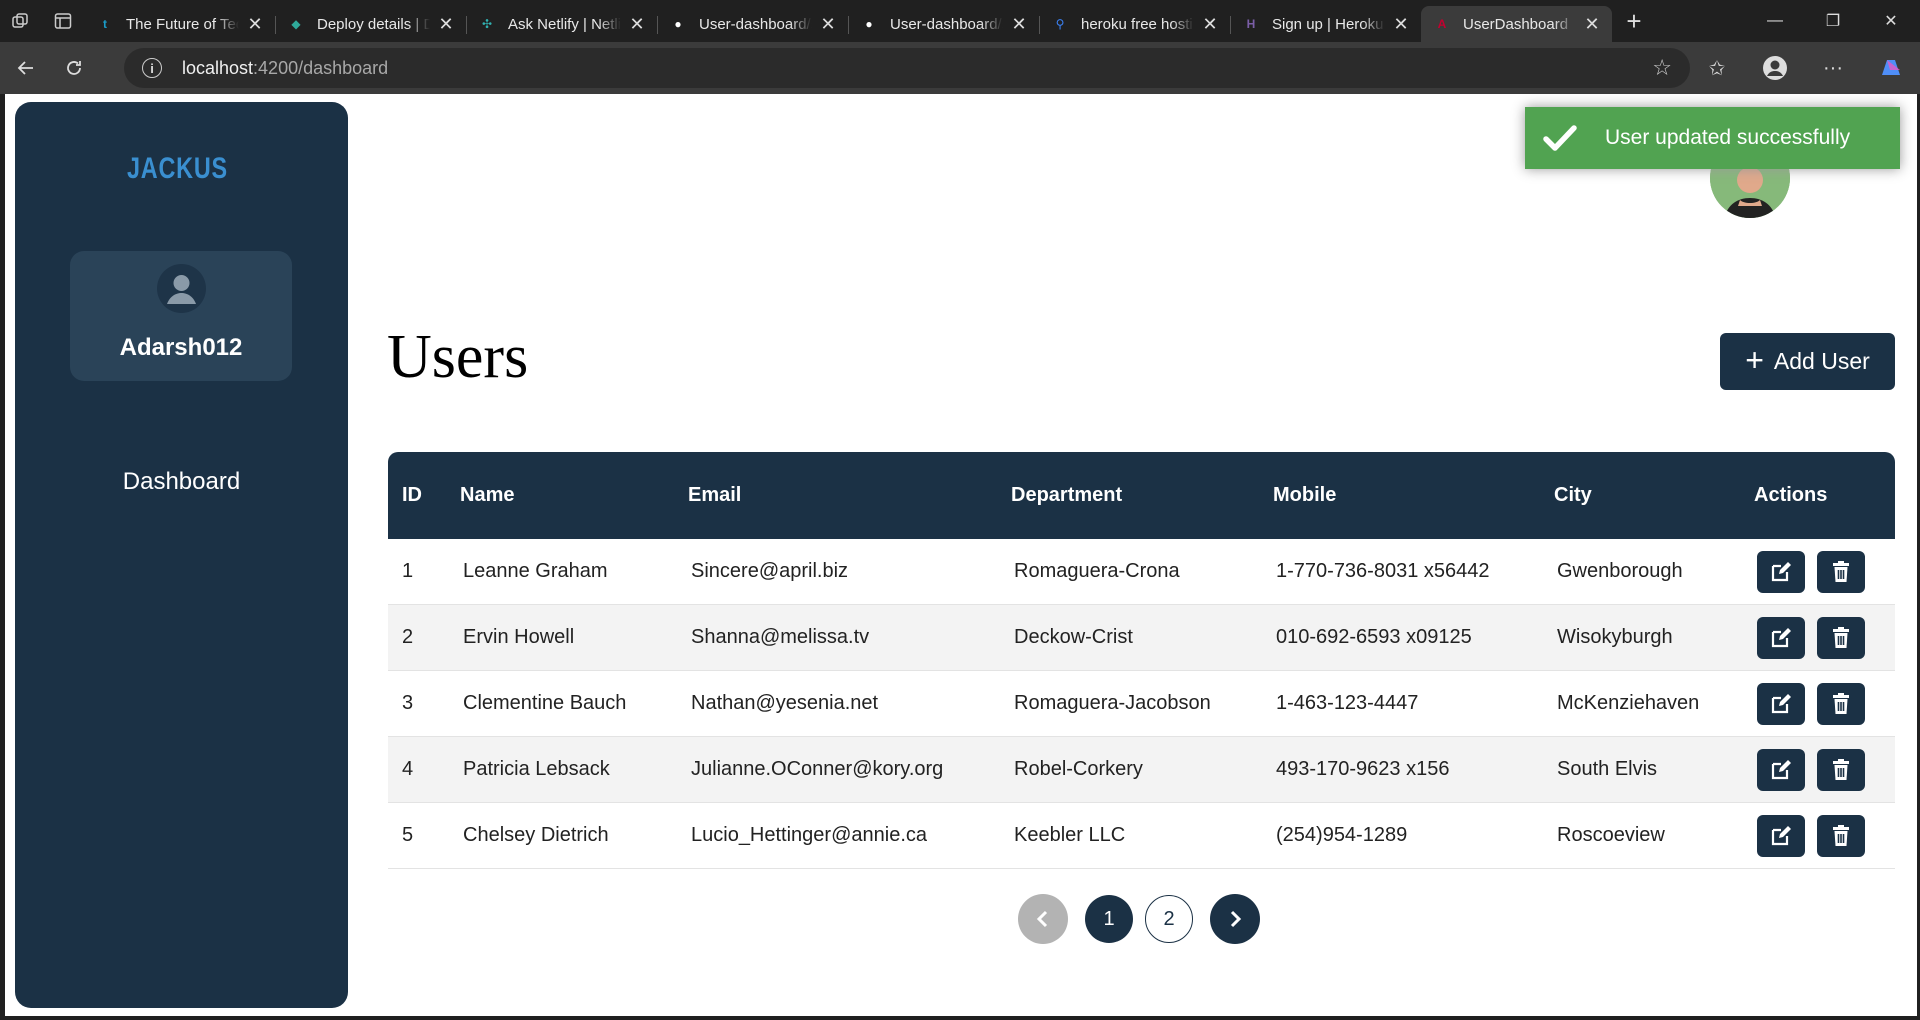 The image size is (1920, 1020). What do you see at coordinates (1891, 21) in the screenshot?
I see `close-window-icon: ✕` at bounding box center [1891, 21].